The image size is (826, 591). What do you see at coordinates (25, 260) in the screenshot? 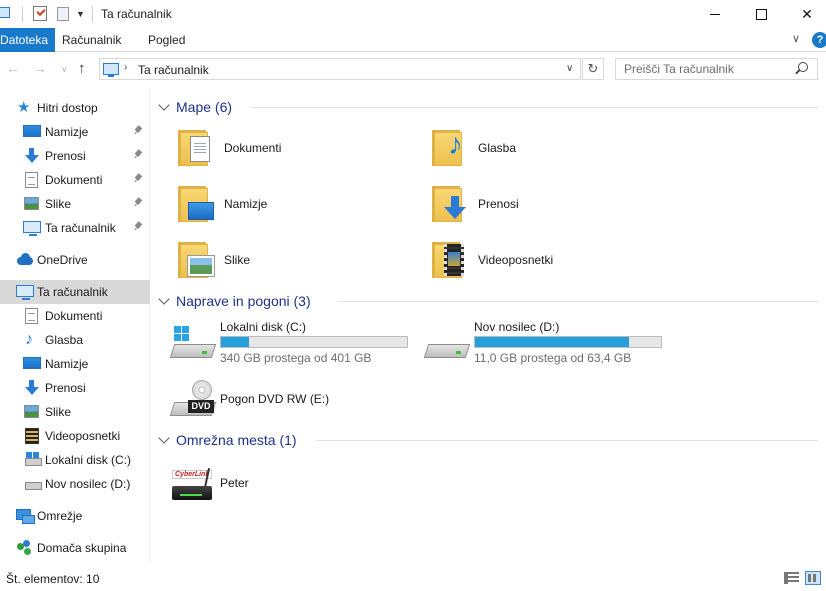
I see `cloud-icon` at bounding box center [25, 260].